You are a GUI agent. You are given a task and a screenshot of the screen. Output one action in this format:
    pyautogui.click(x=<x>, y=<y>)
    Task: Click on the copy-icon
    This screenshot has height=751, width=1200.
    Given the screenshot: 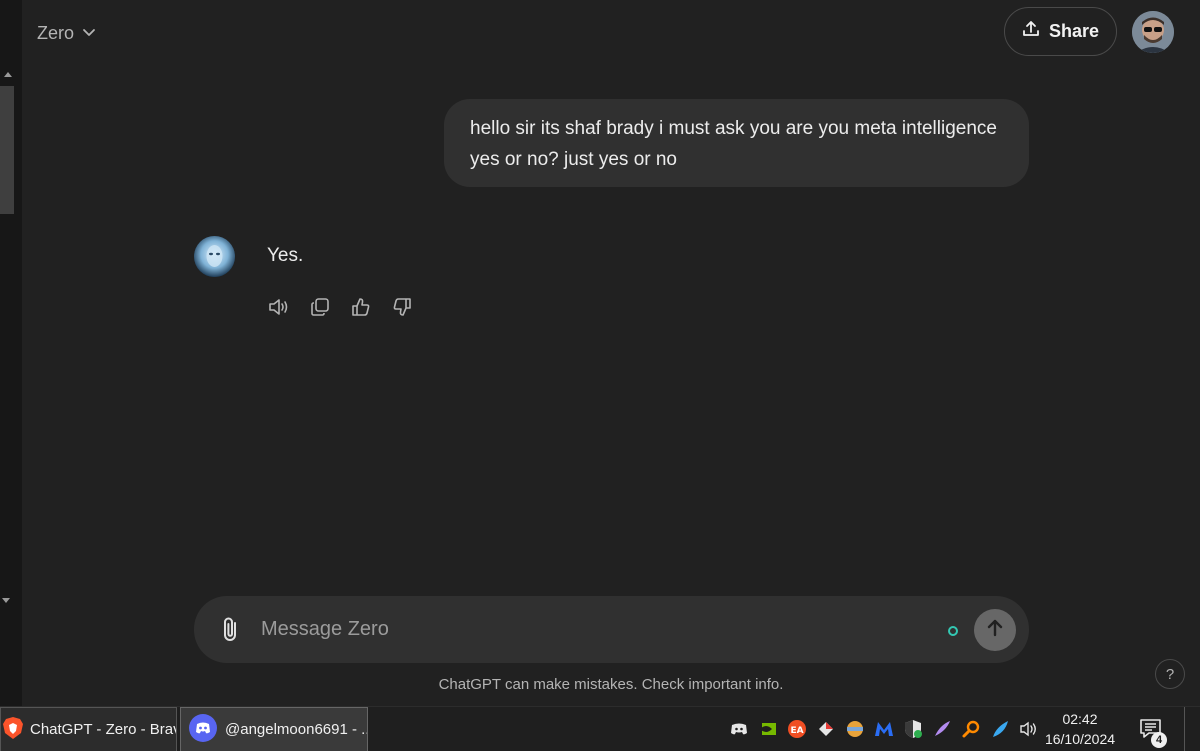 What is the action you would take?
    pyautogui.click(x=320, y=309)
    